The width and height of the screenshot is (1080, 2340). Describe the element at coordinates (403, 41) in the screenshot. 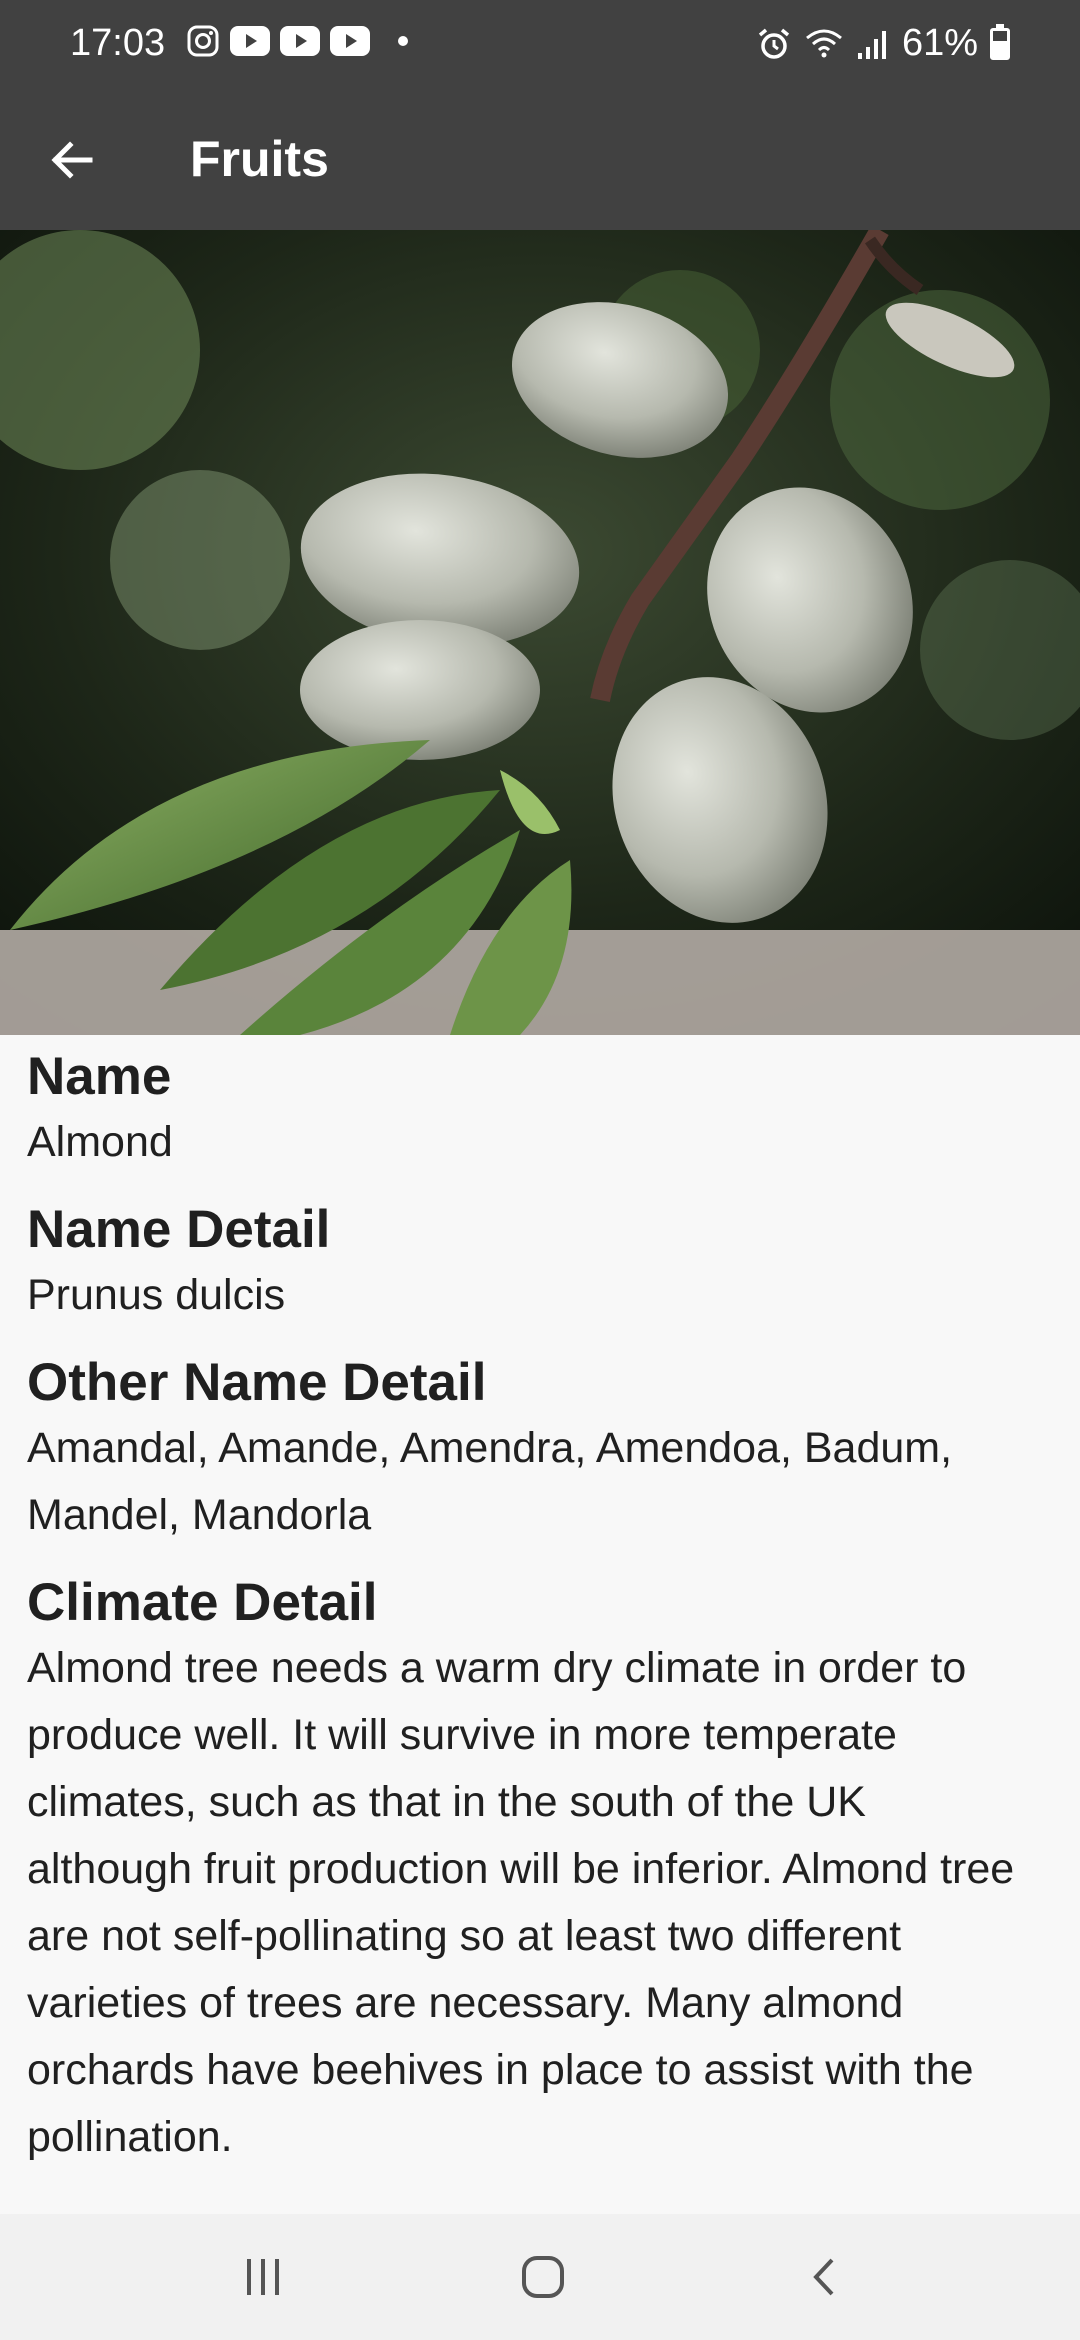

I see `dot-icon` at that location.